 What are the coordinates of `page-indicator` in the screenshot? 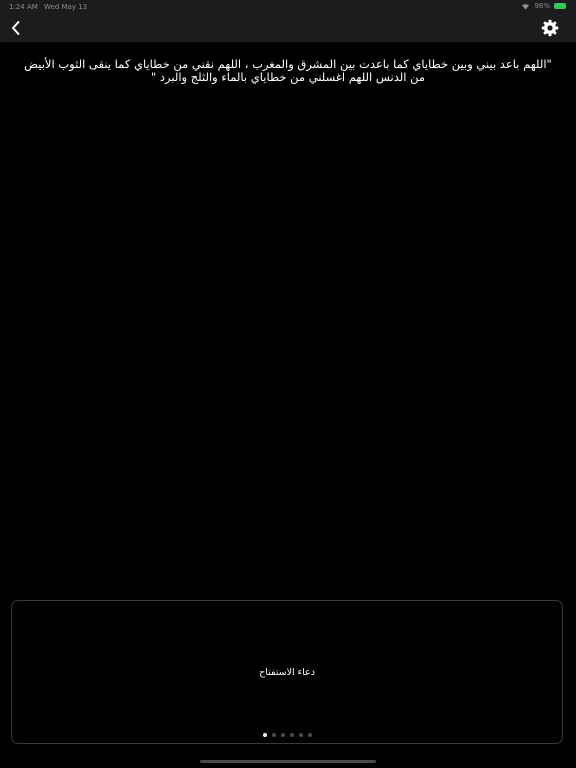 It's located at (287, 735).